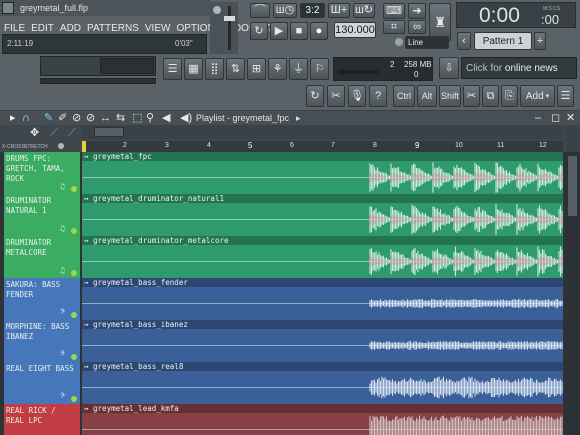  I want to click on piano-roll-icon: ▦, so click(193, 69).